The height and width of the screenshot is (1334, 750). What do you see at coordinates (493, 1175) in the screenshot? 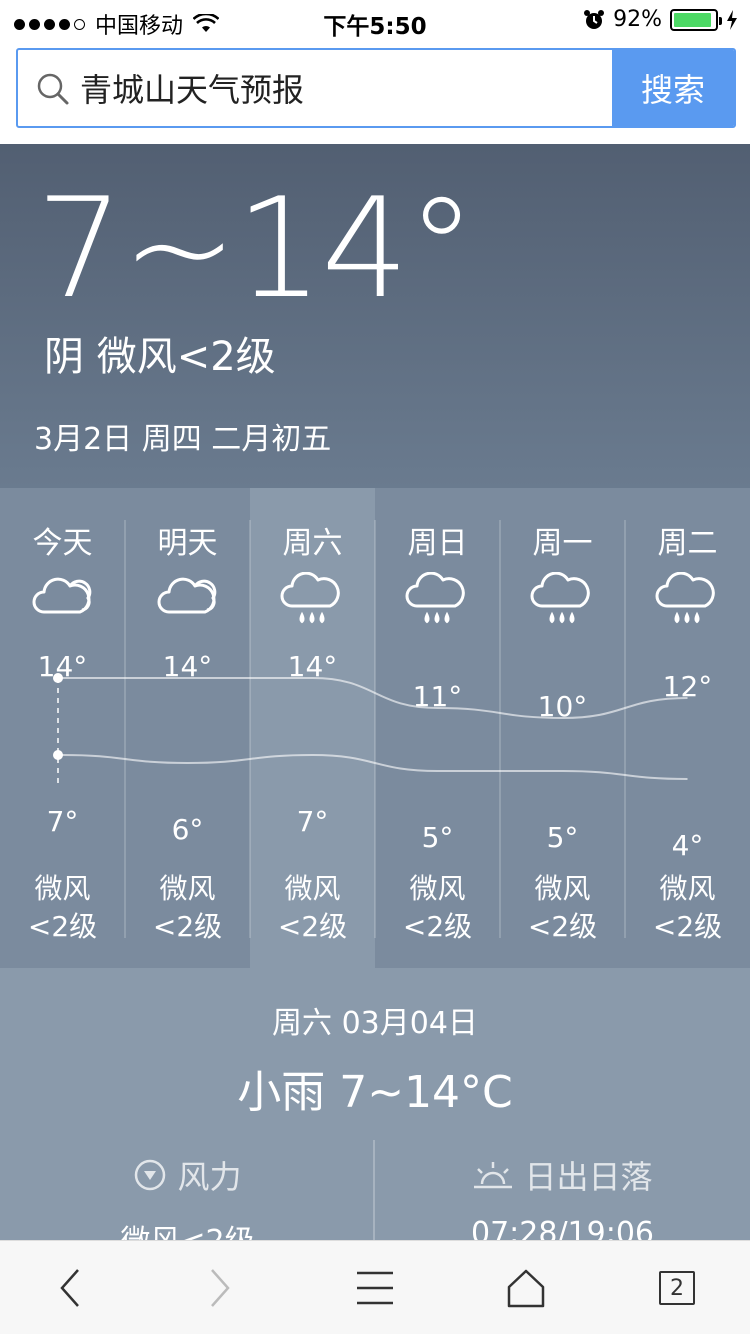
I see `sunrise-icon` at bounding box center [493, 1175].